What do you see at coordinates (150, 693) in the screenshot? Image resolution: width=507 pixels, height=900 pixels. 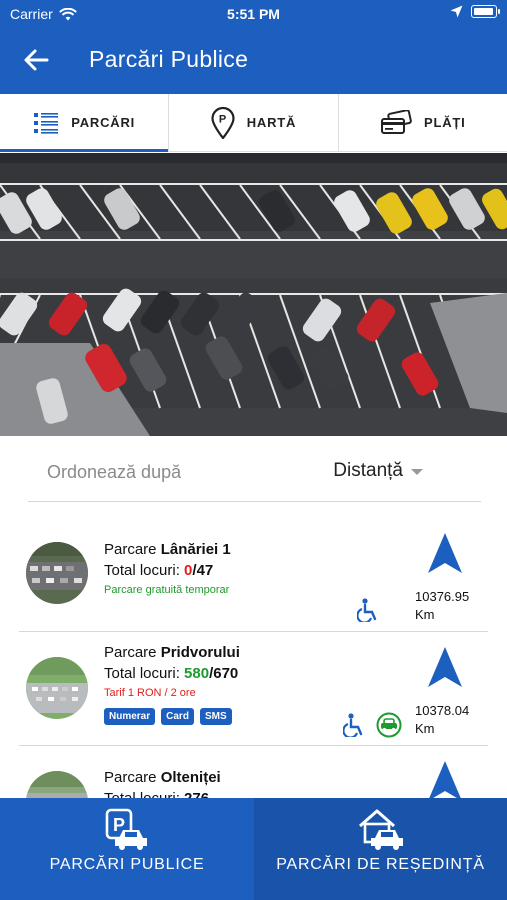 I see `parking-note: Tarif 1 RON / 2 ore` at bounding box center [150, 693].